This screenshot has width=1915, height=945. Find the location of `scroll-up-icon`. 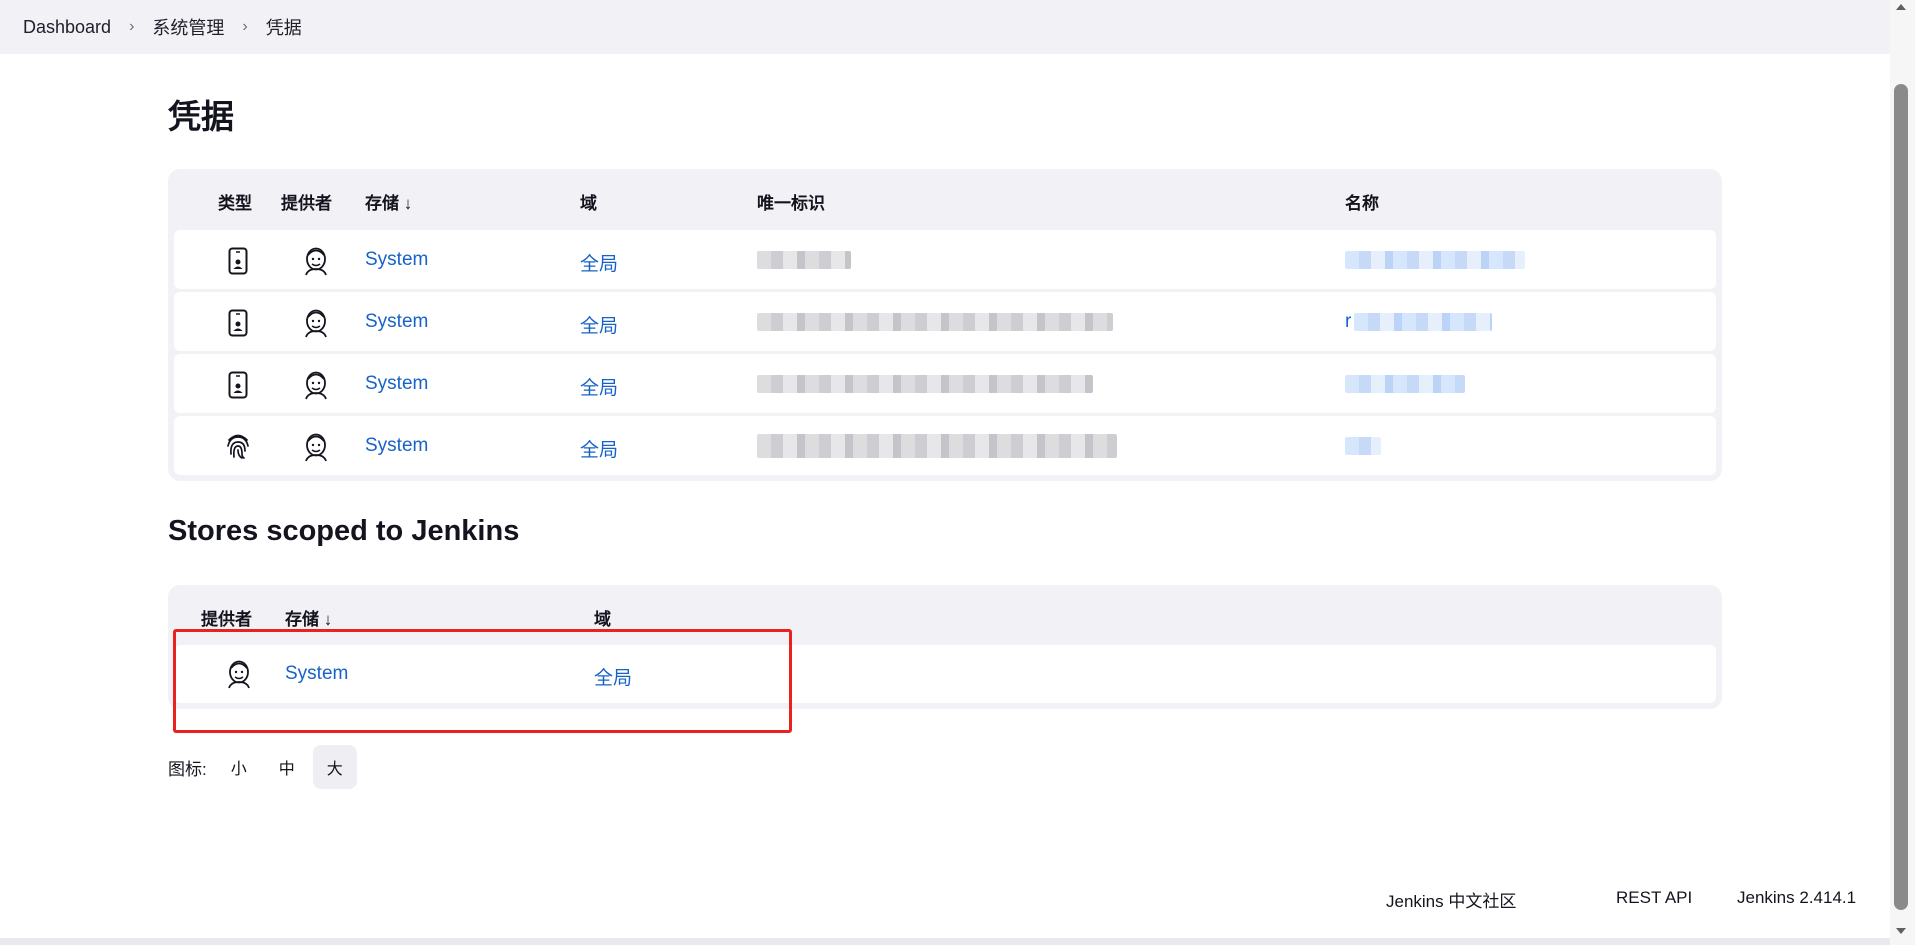

scroll-up-icon is located at coordinates (1901, 7).